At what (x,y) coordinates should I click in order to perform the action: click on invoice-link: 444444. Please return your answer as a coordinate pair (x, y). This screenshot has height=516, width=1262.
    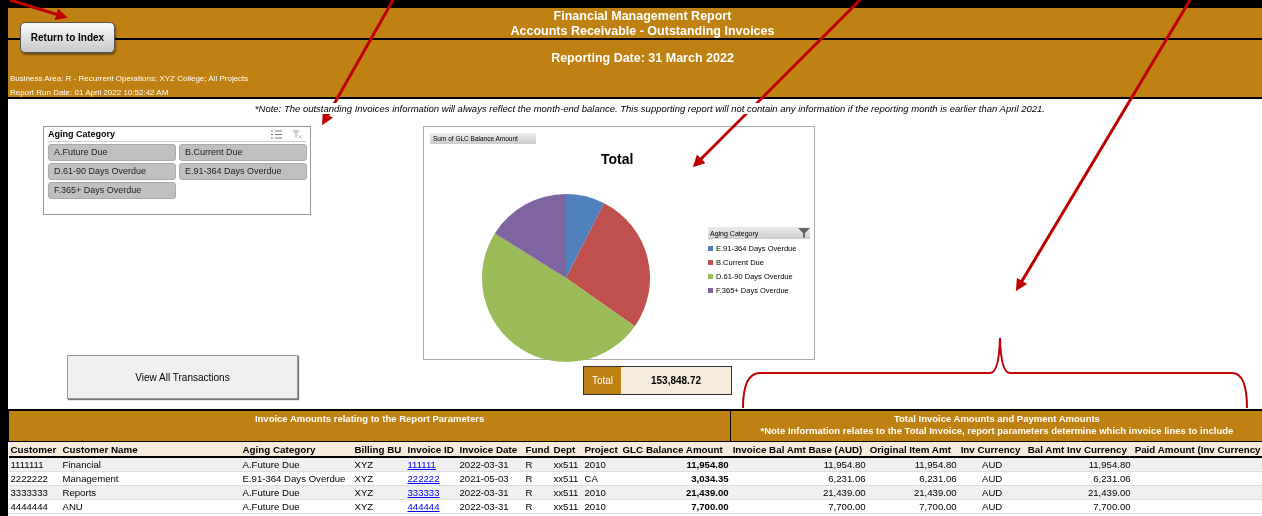
    Looking at the image, I should click on (423, 506).